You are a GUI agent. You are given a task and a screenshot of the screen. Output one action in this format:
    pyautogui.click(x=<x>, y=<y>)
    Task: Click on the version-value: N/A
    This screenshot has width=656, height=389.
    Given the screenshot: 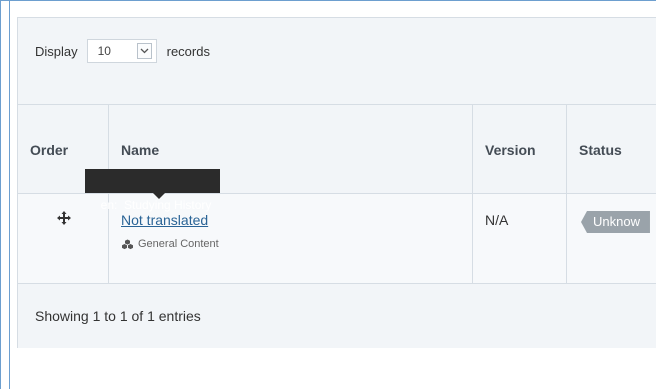 What is the action you would take?
    pyautogui.click(x=497, y=220)
    